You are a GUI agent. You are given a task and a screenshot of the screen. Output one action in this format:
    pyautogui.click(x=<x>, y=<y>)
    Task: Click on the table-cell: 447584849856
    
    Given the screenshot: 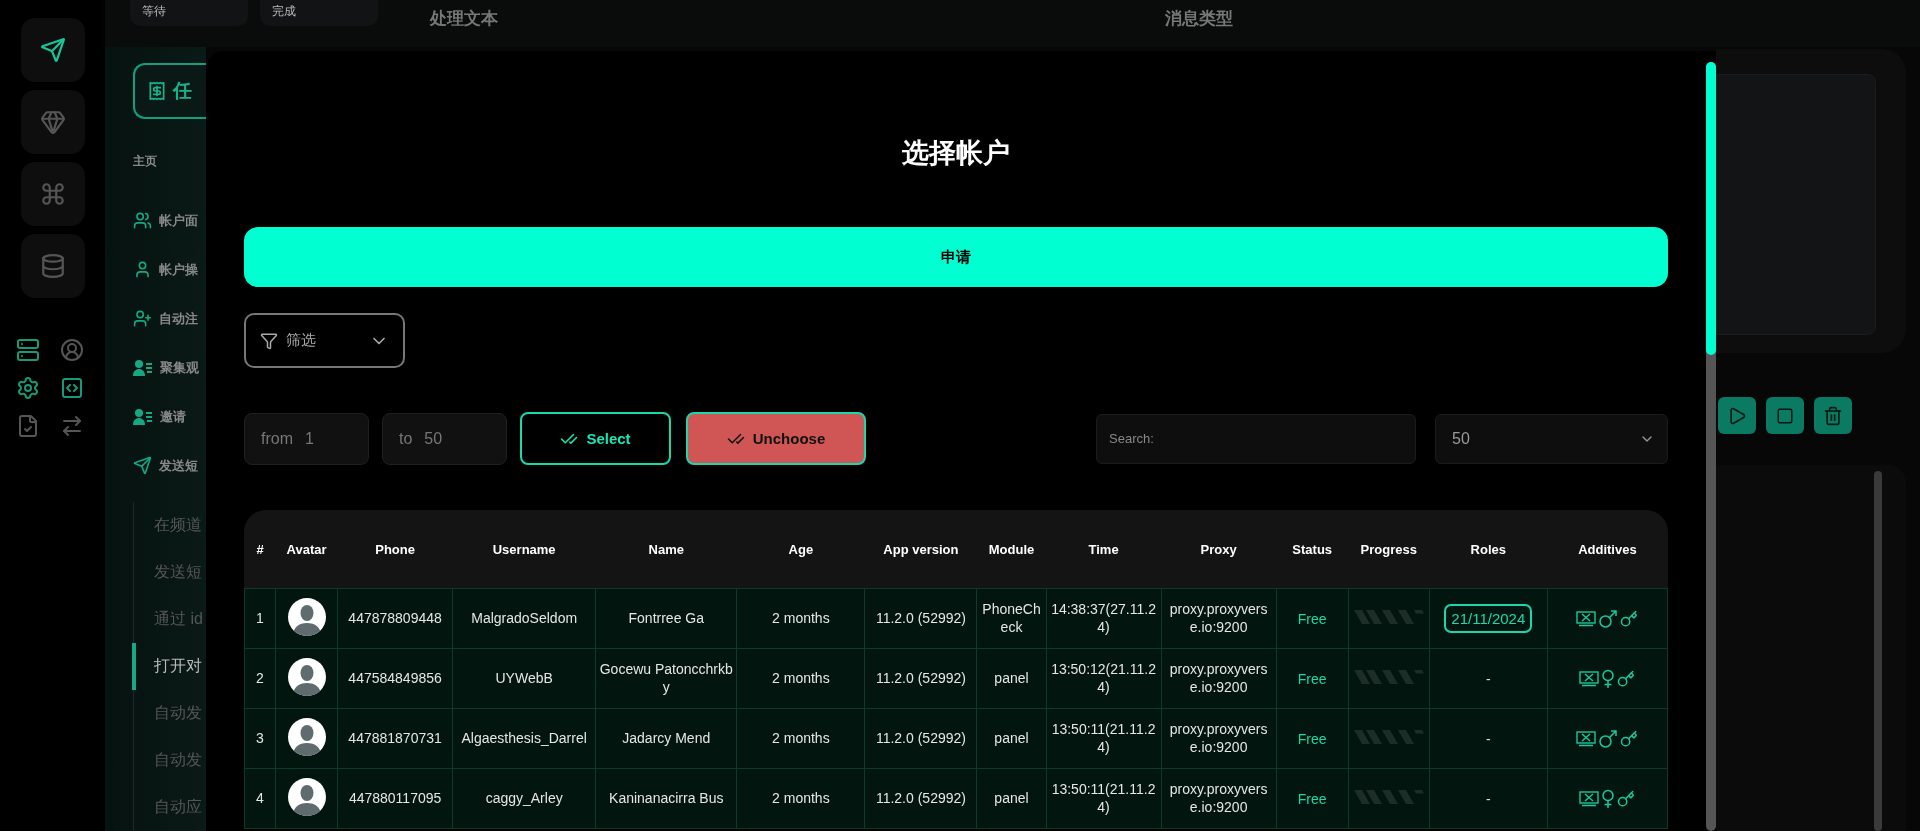 What is the action you would take?
    pyautogui.click(x=395, y=678)
    